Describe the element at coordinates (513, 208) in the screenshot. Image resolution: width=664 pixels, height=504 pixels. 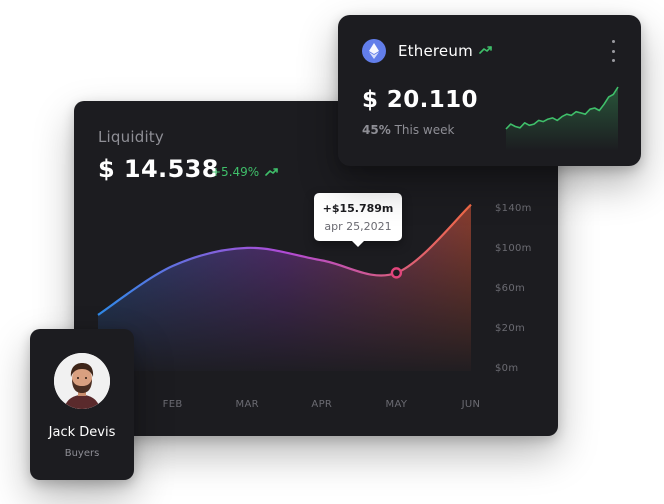
I see `y-tick-label: $140m` at that location.